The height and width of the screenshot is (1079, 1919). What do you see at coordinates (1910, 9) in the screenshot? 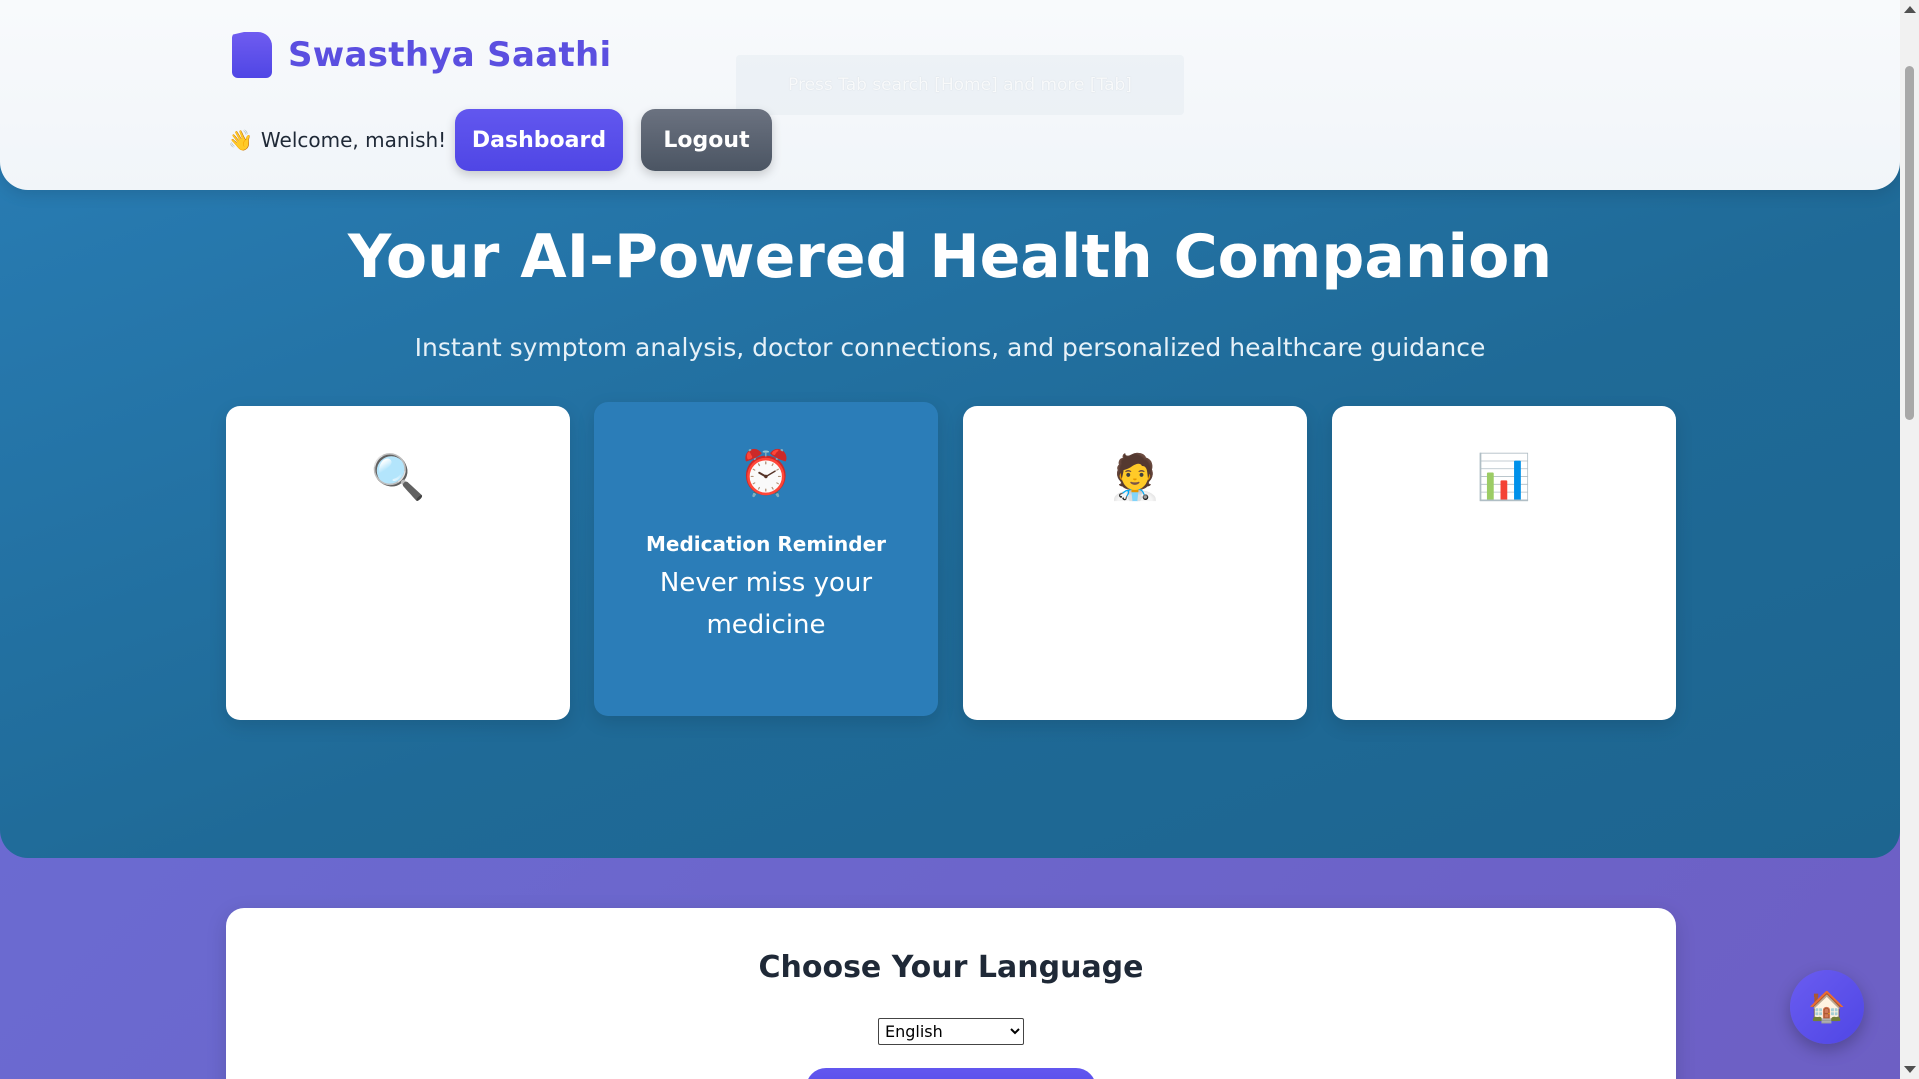
I see `scroll-up-arrow-icon` at bounding box center [1910, 9].